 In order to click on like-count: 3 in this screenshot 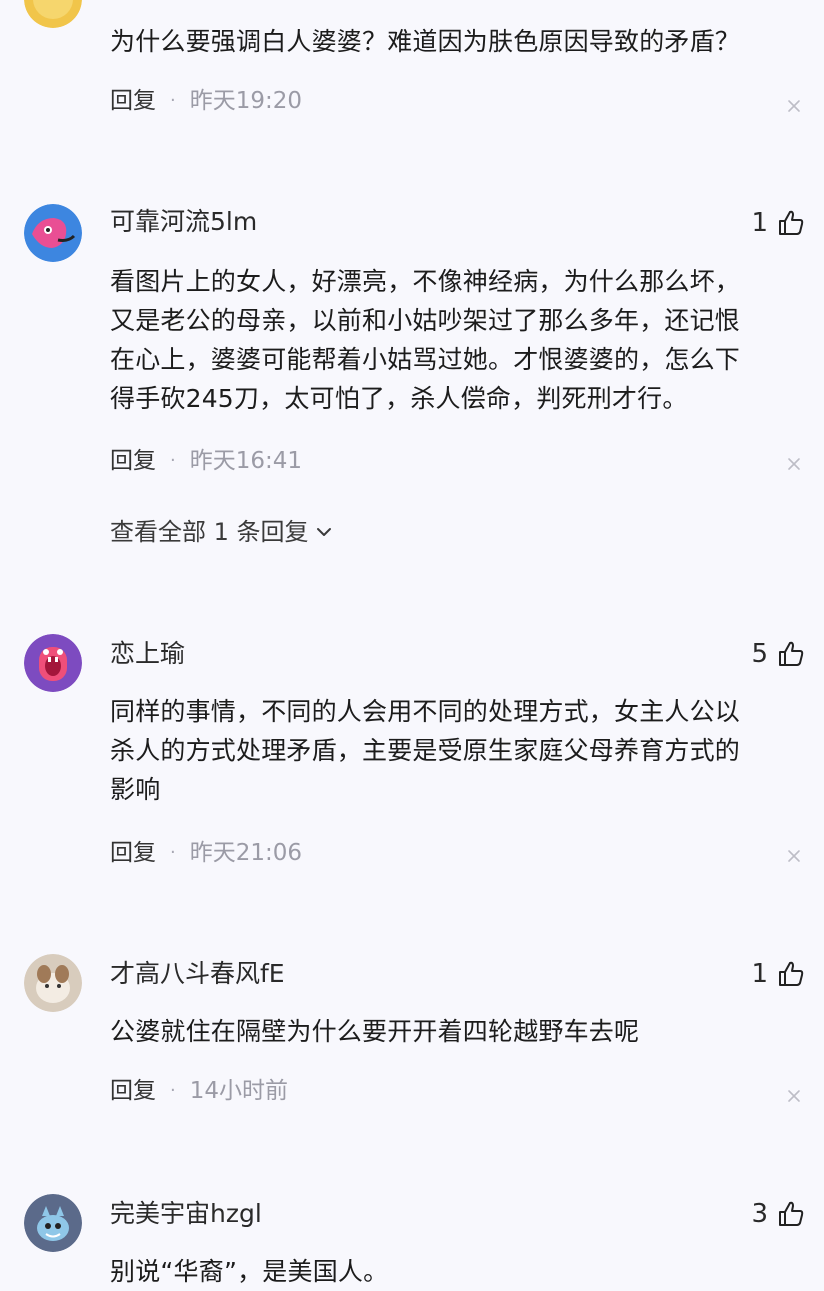, I will do `click(759, 1214)`.